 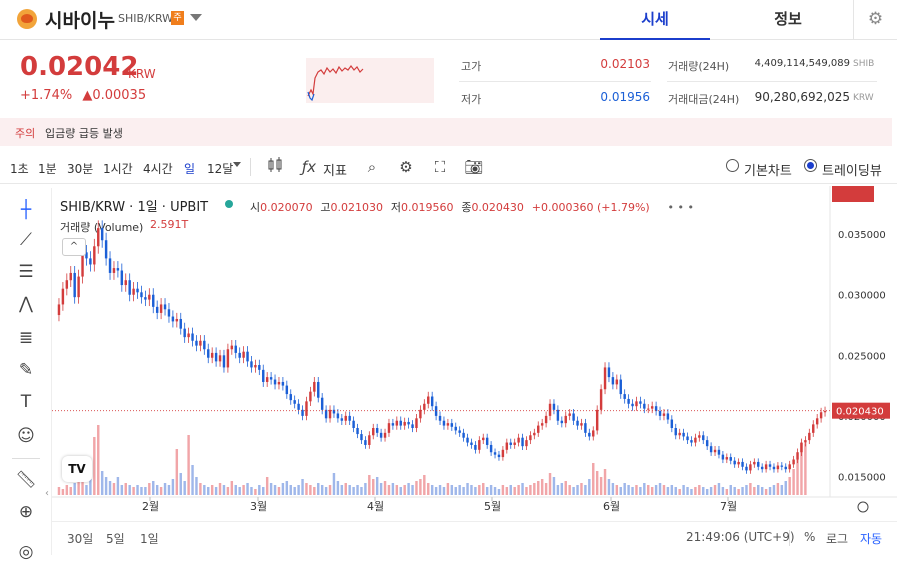 What do you see at coordinates (115, 538) in the screenshot?
I see `range-5d: 5일` at bounding box center [115, 538].